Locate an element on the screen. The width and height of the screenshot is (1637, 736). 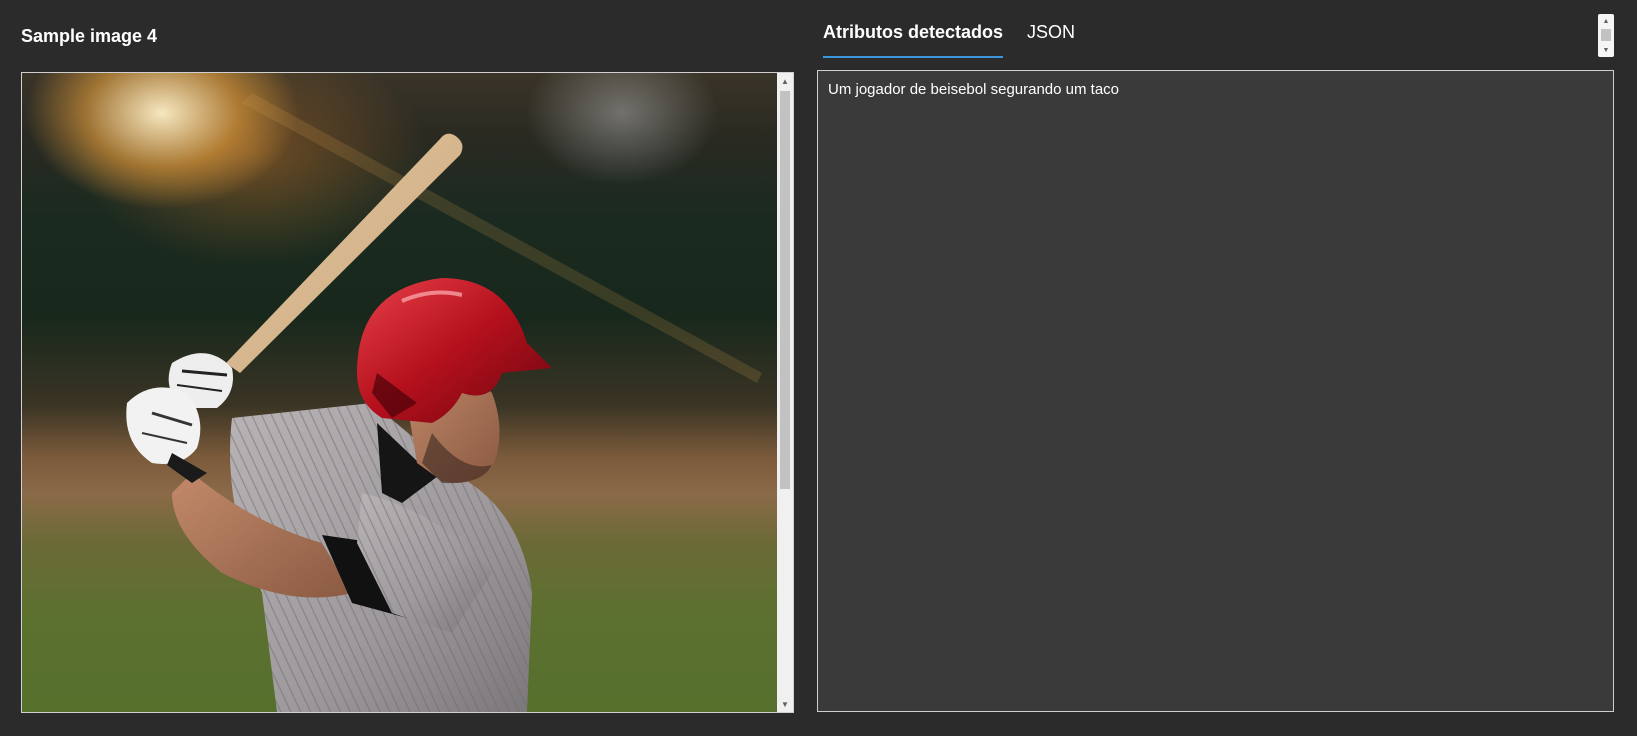
tab-scrollbar: ▲ ▼ is located at coordinates (1606, 35).